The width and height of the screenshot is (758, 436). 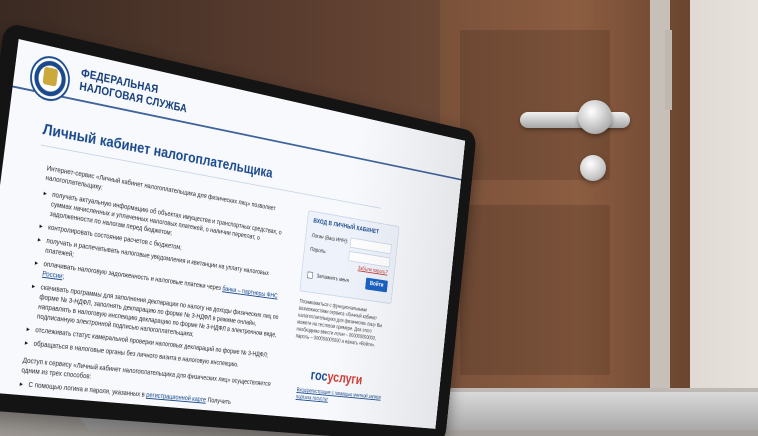 I want to click on remember-label: Запомнить меня, so click(x=333, y=279).